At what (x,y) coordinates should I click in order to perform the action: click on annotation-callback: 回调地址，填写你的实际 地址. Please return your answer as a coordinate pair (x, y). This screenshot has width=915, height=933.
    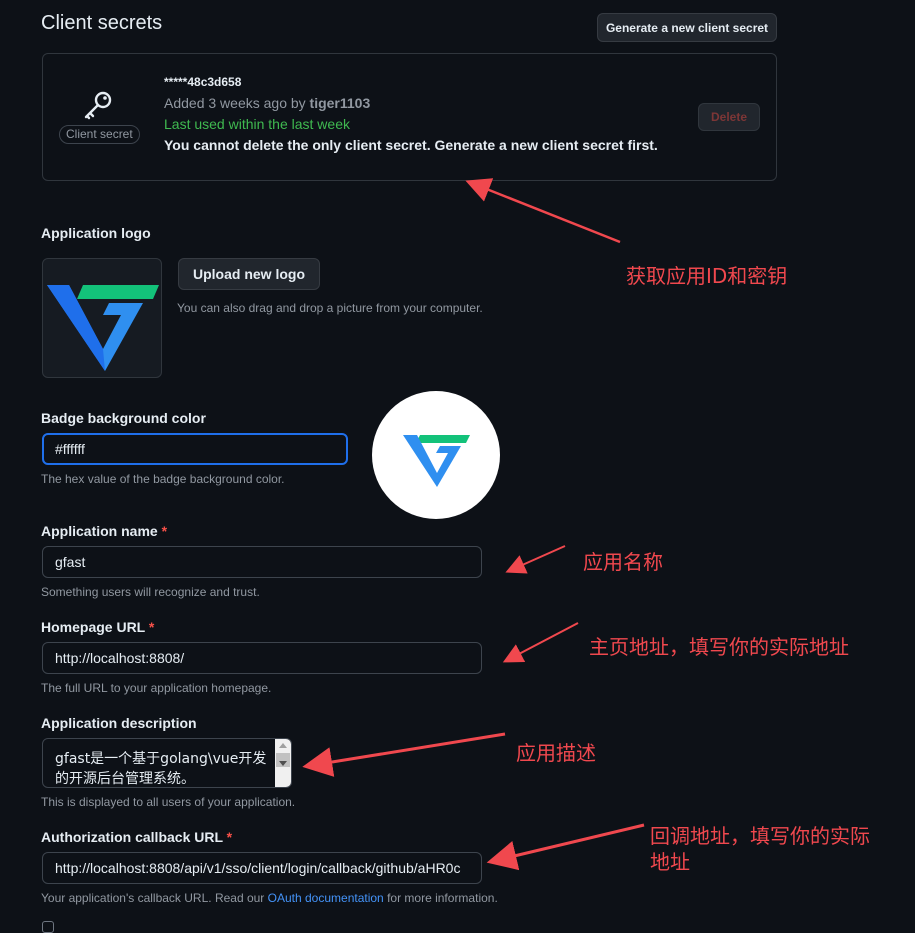
    Looking at the image, I should click on (760, 849).